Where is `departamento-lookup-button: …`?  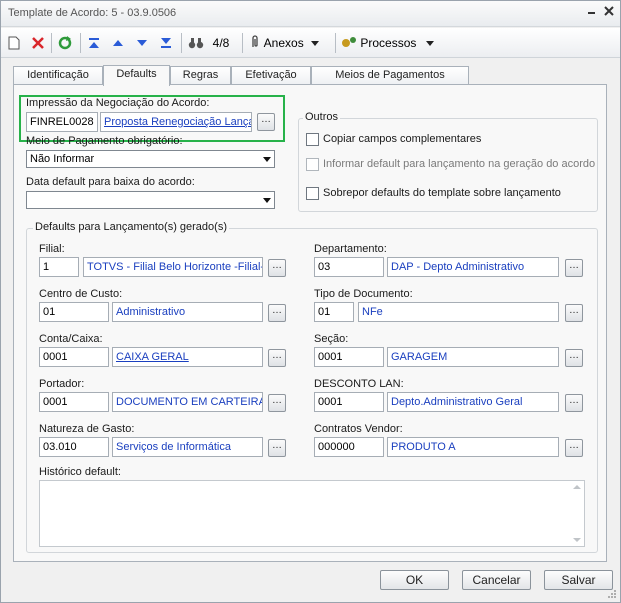 departamento-lookup-button: … is located at coordinates (574, 268).